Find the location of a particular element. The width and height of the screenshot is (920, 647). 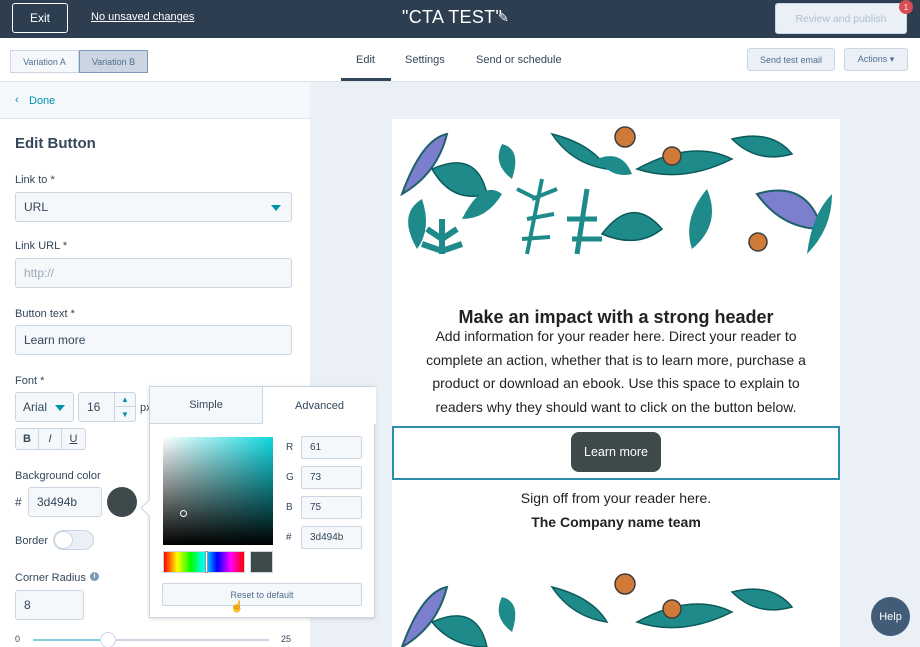

send-test-email-button: Send test email is located at coordinates (791, 59).